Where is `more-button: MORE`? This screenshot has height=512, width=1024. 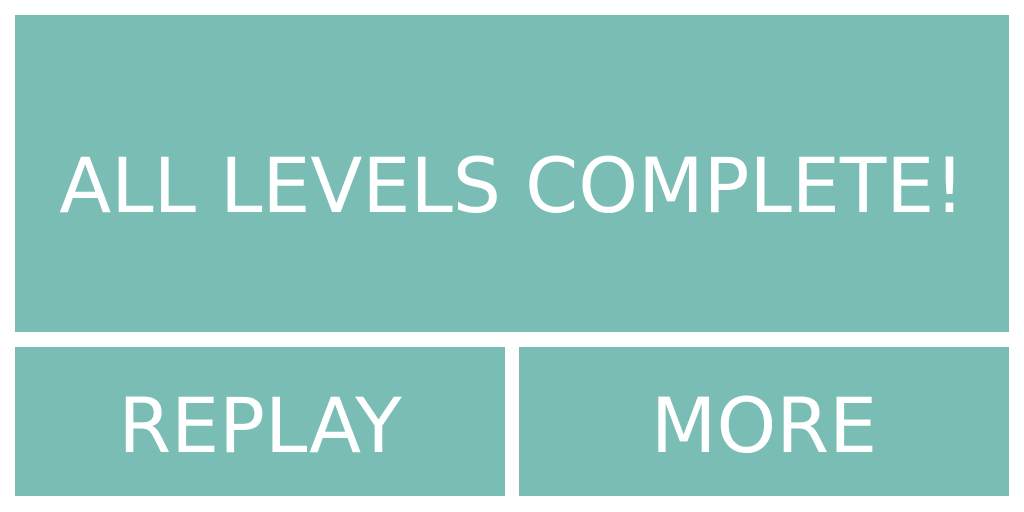 more-button: MORE is located at coordinates (764, 421).